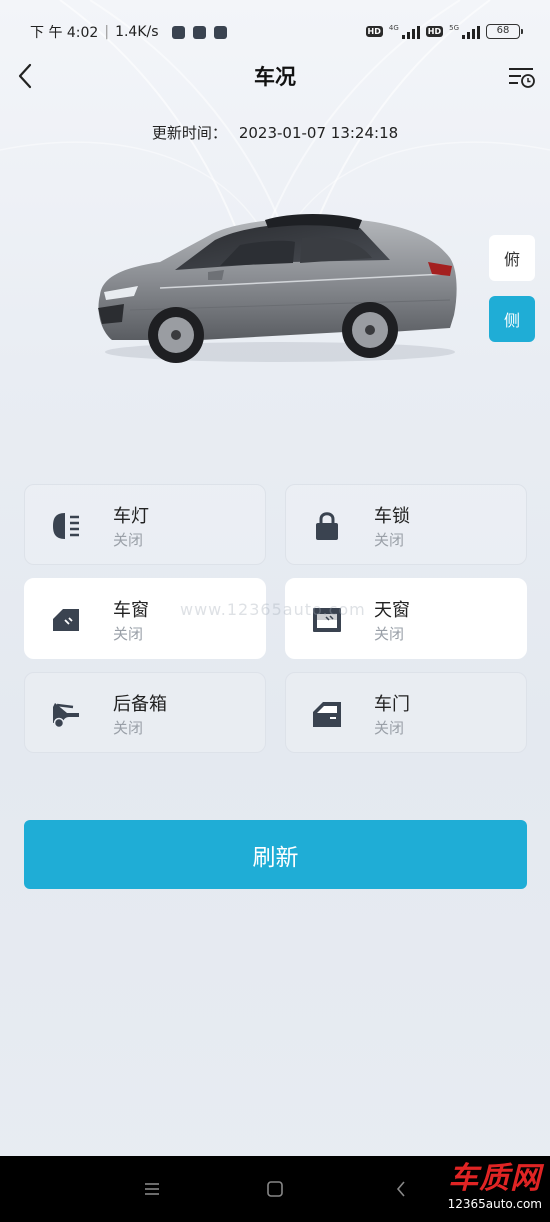 The image size is (550, 1222). I want to click on status-right: HD 4G HD 5G 68, so click(444, 31).